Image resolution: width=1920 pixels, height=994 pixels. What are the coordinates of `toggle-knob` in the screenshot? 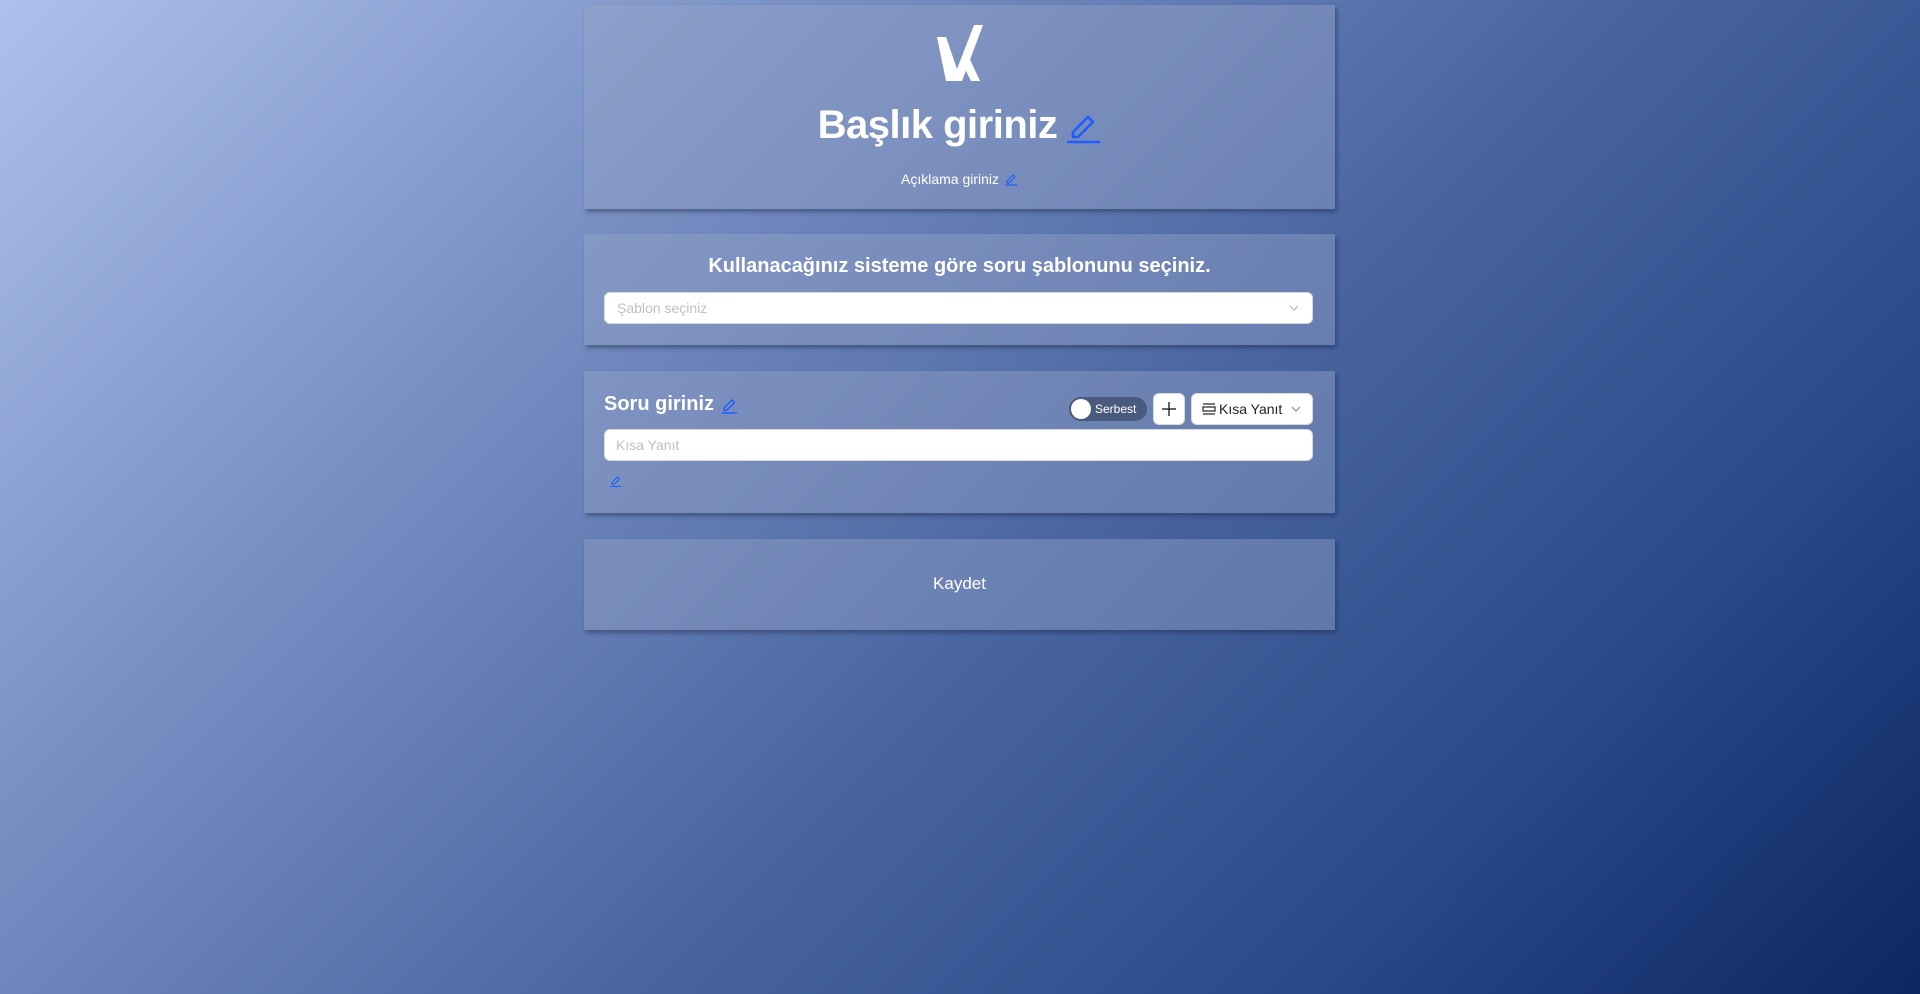 It's located at (1081, 409).